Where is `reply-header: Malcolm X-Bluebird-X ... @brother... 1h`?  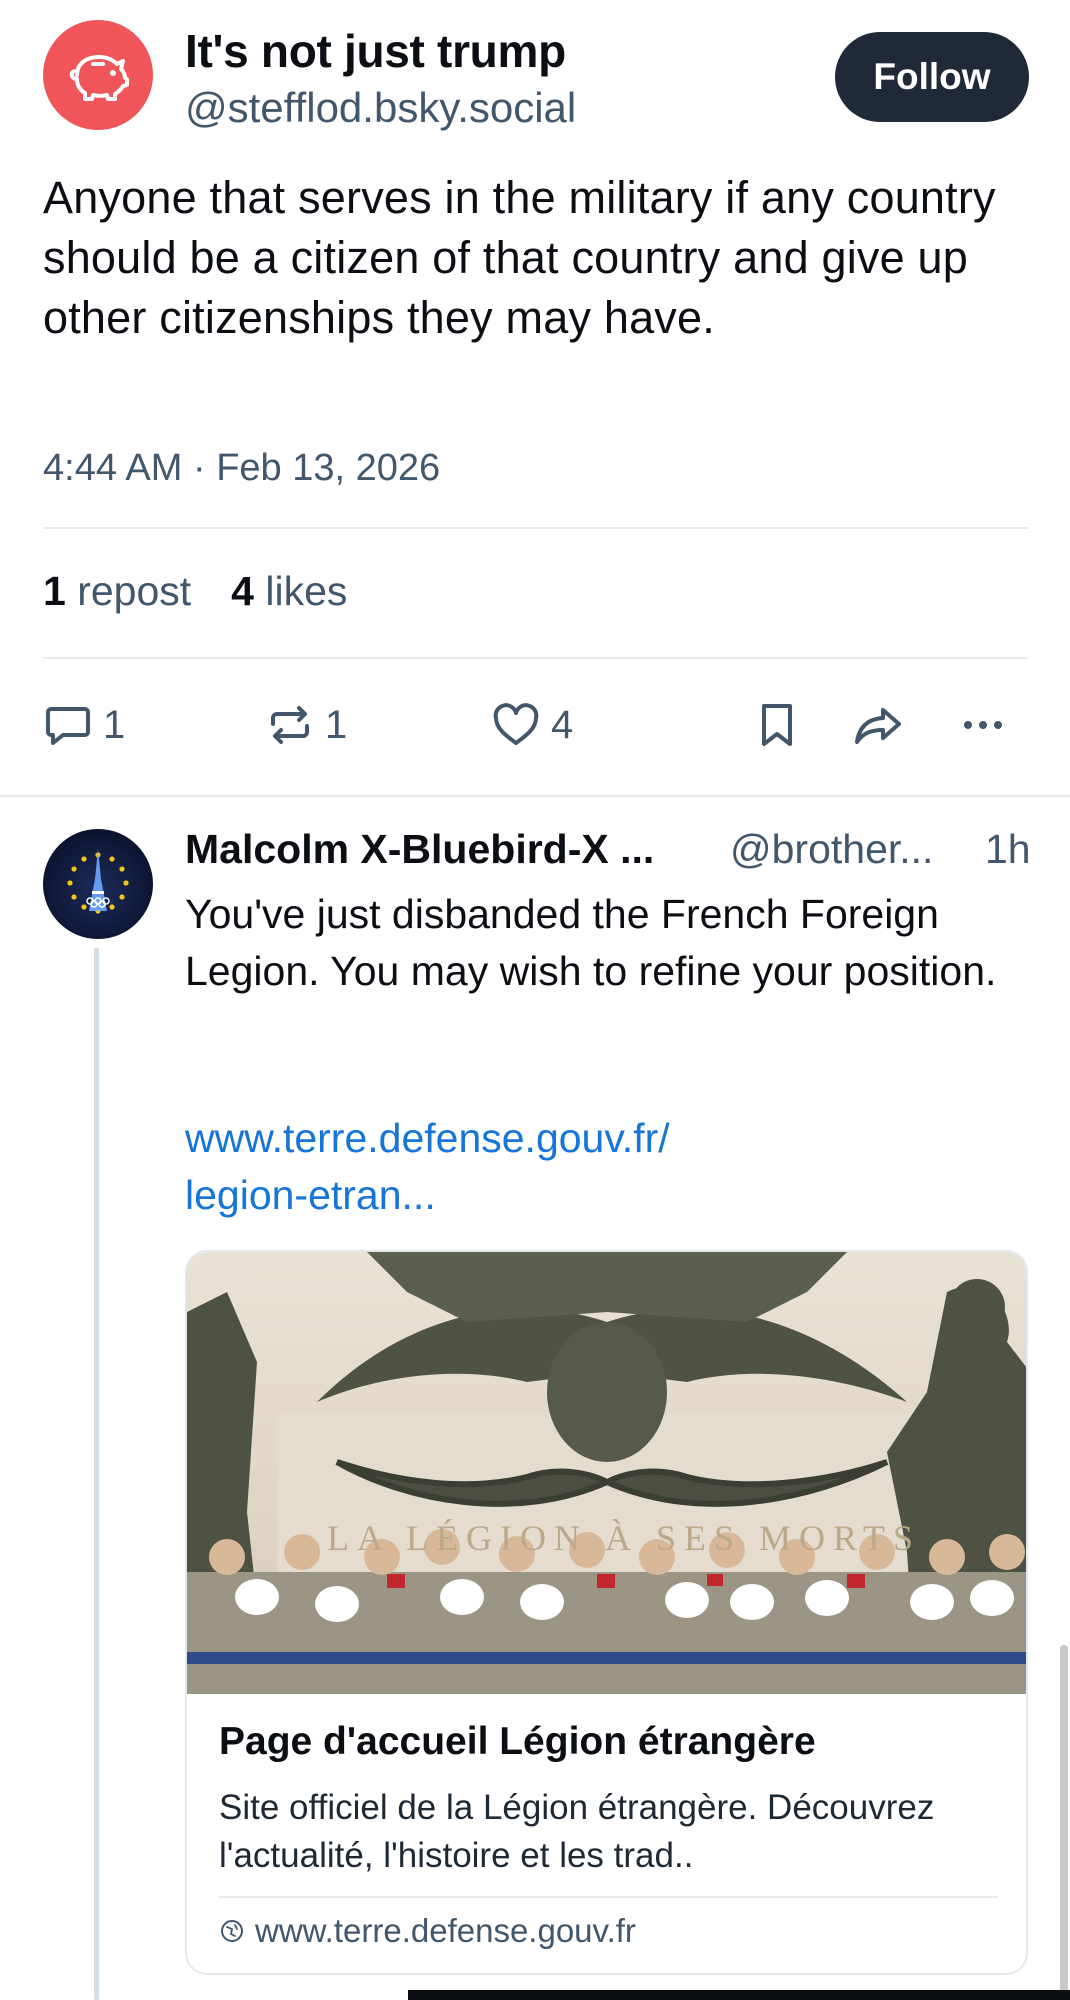 reply-header: Malcolm X-Bluebird-X ... @brother... 1h is located at coordinates (608, 854).